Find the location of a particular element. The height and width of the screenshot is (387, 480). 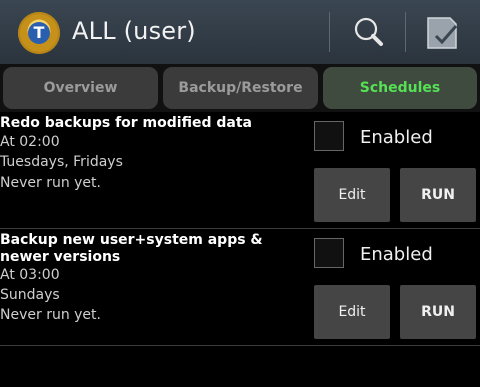

tab-backup-restore: Backup/Restore is located at coordinates (240, 88).